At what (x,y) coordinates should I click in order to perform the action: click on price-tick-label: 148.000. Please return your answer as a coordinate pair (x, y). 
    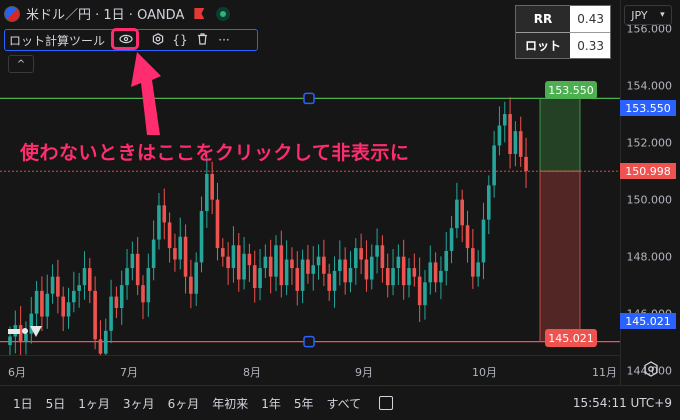
    Looking at the image, I should click on (649, 257).